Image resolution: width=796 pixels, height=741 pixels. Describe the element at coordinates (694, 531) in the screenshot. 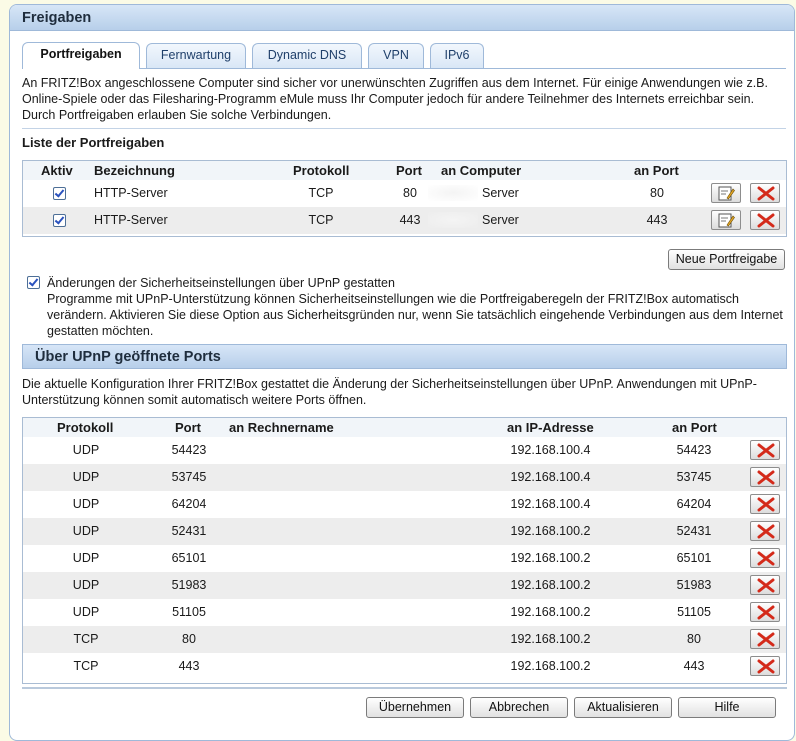

I see `row-an-port: 52431` at that location.